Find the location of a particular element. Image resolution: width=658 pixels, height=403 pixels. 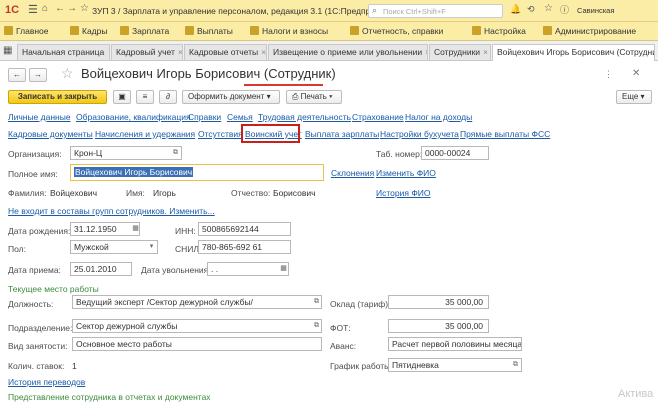

tab-number-label: Таб. номер: is located at coordinates (399, 154).